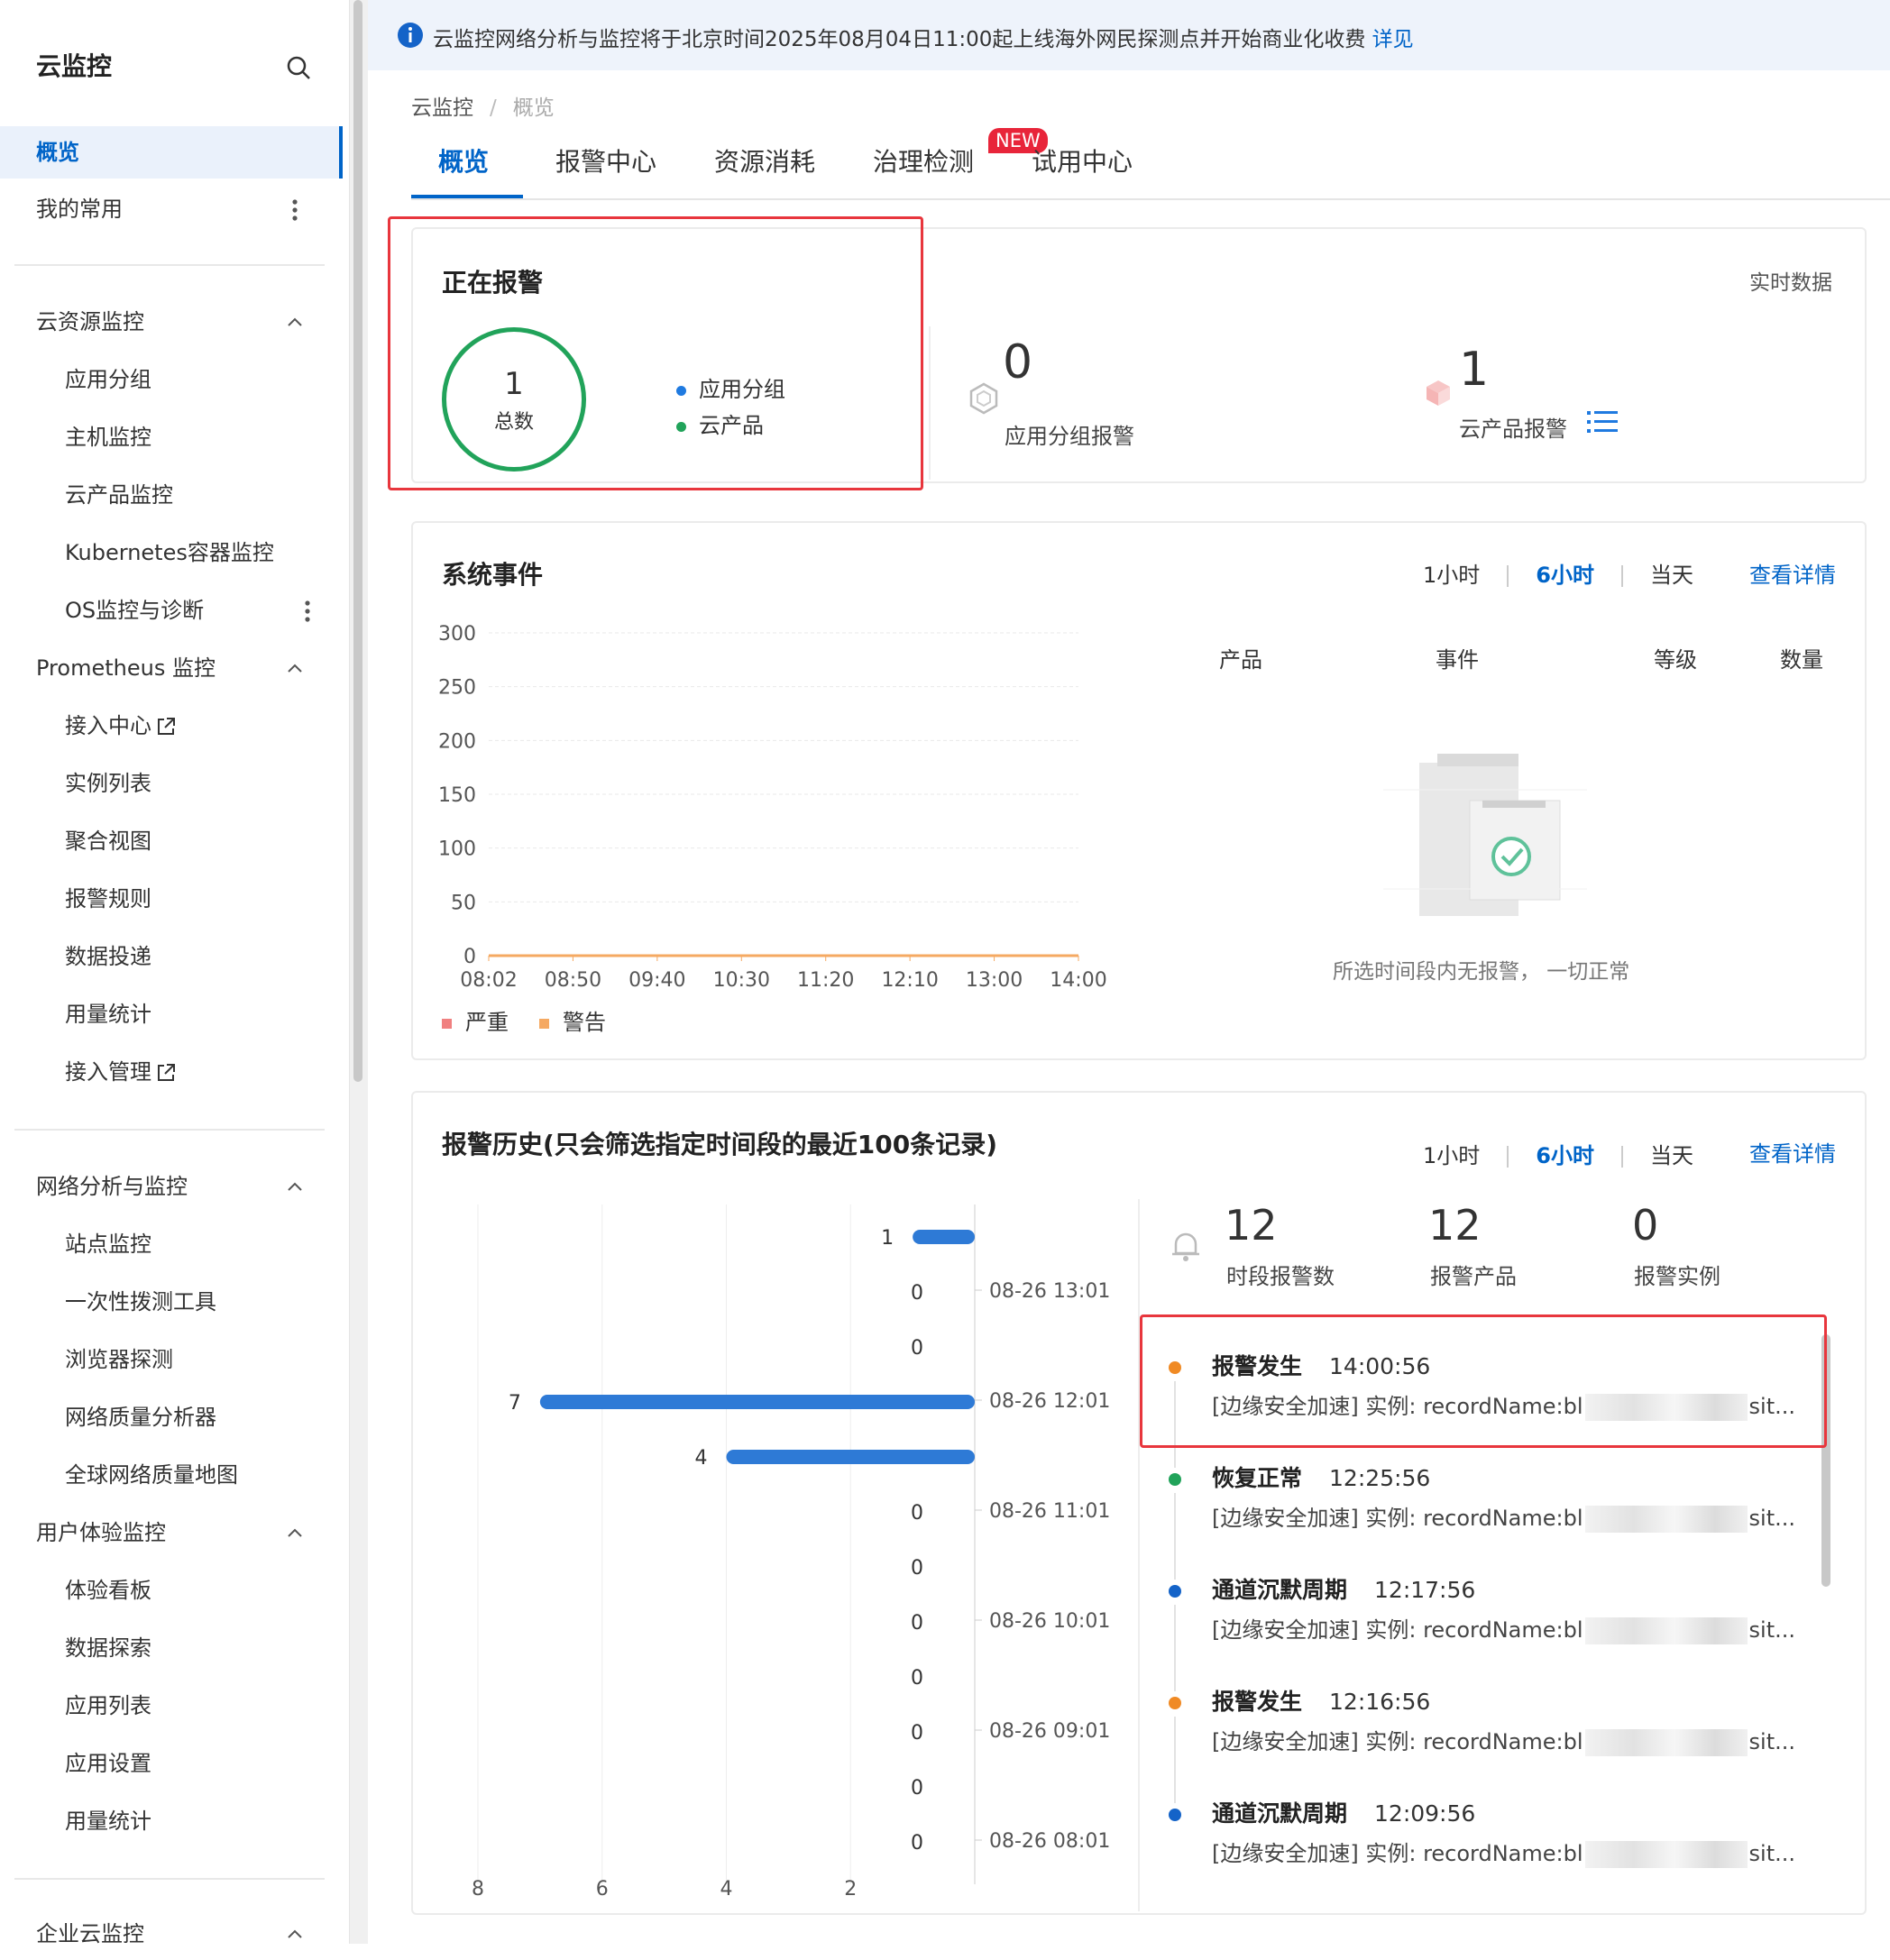  What do you see at coordinates (923, 170) in the screenshot?
I see `tab-governance-check: 治理检测` at bounding box center [923, 170].